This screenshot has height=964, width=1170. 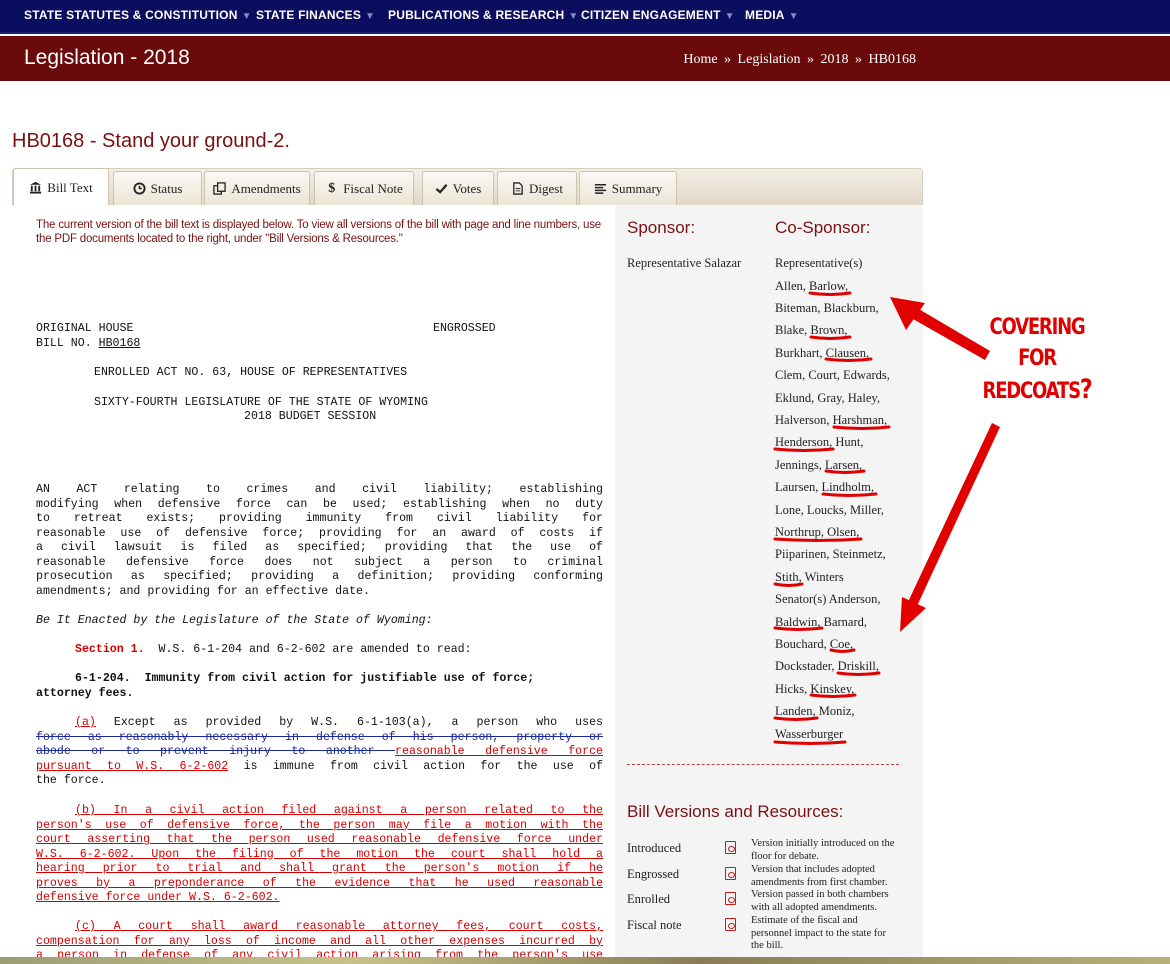 What do you see at coordinates (585, 960) in the screenshot?
I see `taskbar-edge` at bounding box center [585, 960].